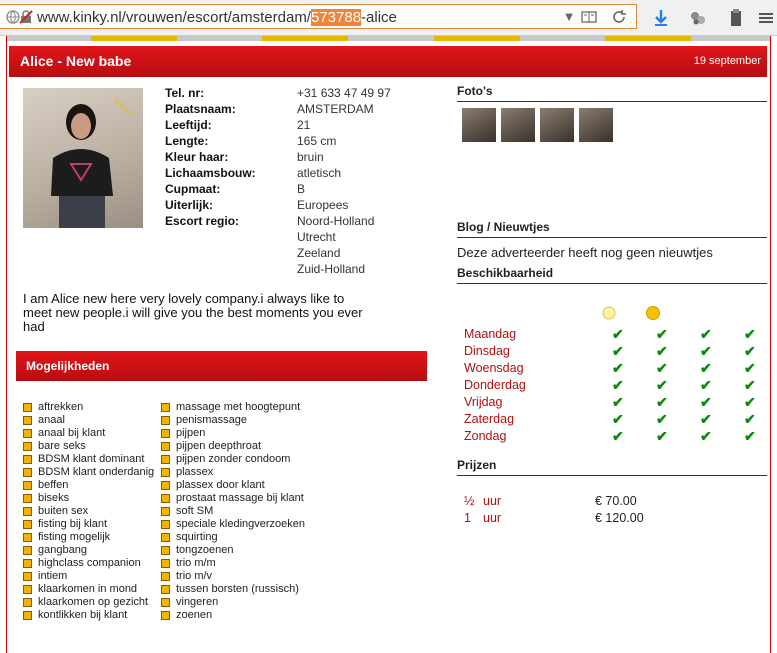 The height and width of the screenshot is (653, 777). What do you see at coordinates (609, 313) in the screenshot?
I see `morning-sun-icon` at bounding box center [609, 313].